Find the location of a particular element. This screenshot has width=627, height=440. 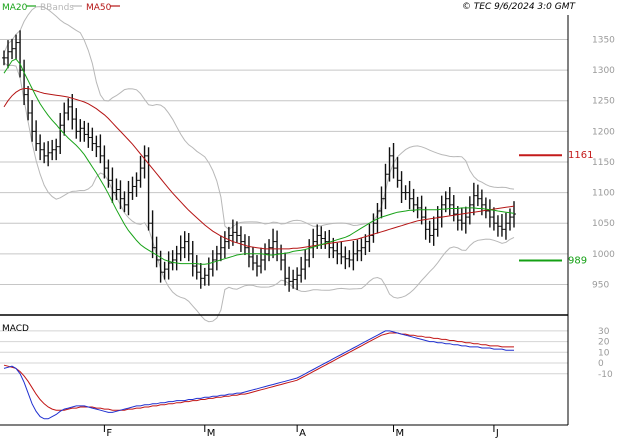

price-axis: 950 1000 1050 1100 1150 1200 1250 1300 1350 is located at coordinates (603, 162).